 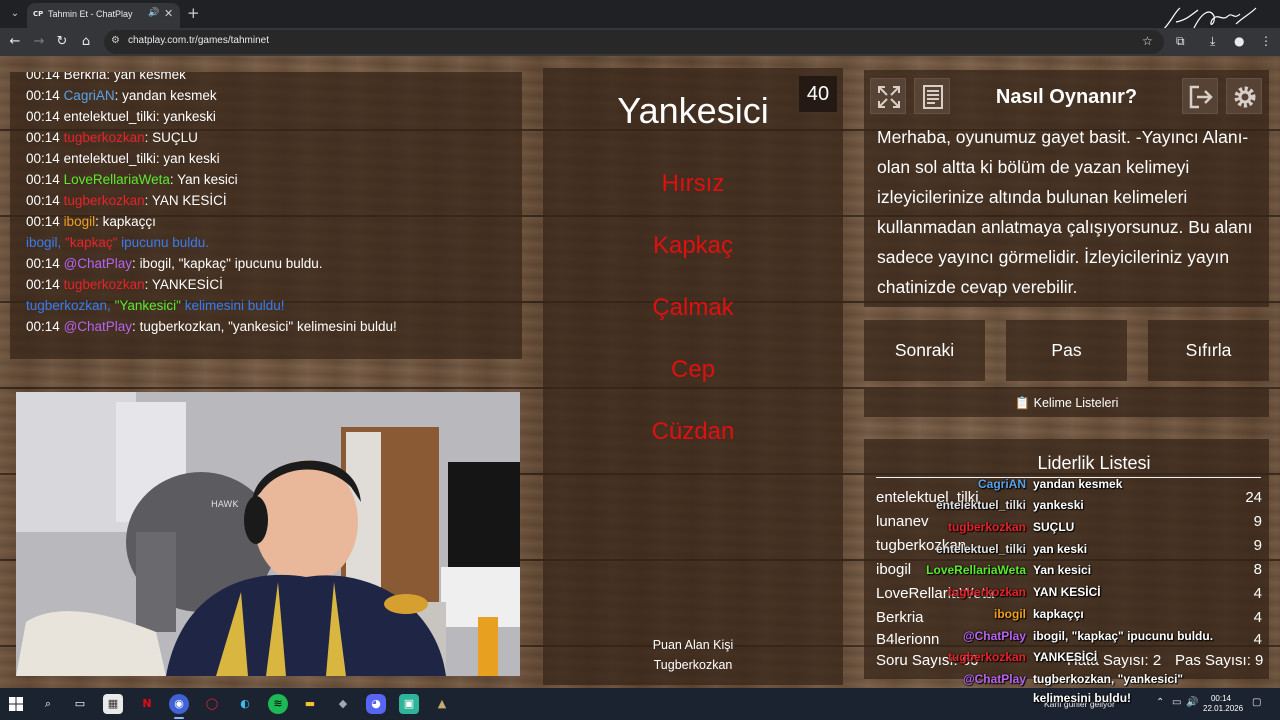 What do you see at coordinates (245, 704) in the screenshot?
I see `edge-icon: ◐` at bounding box center [245, 704].